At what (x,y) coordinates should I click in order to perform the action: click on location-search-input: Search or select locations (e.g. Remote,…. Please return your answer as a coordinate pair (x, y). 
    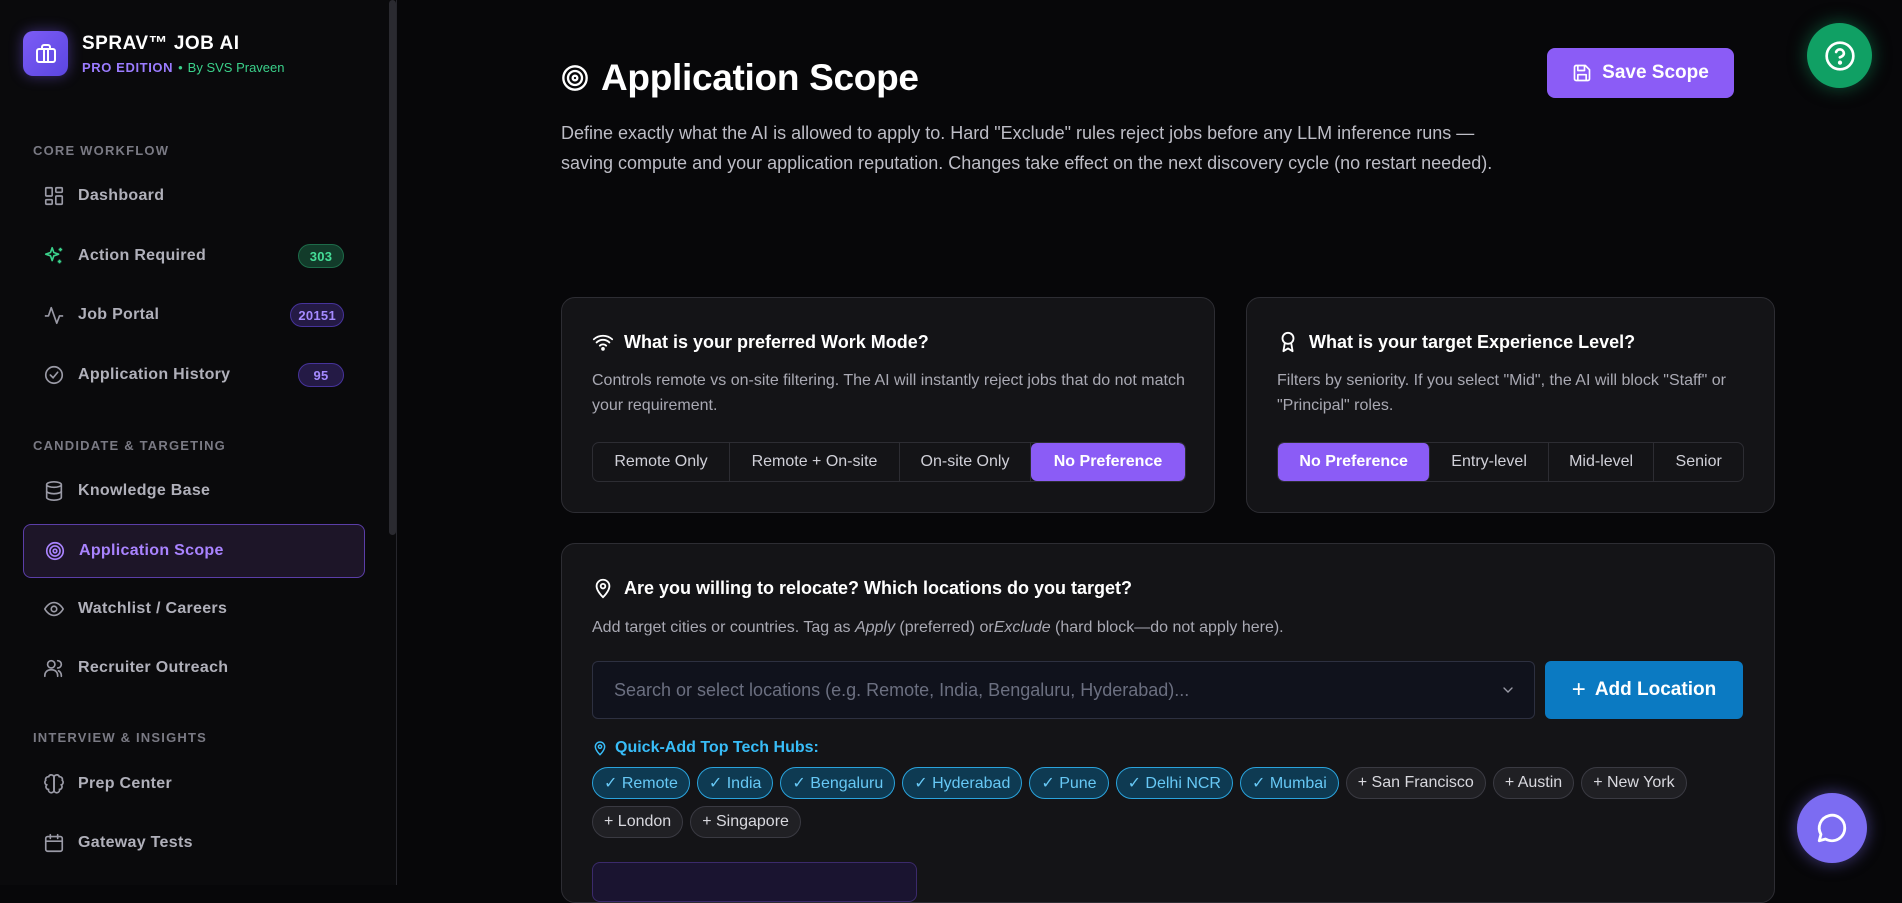
    Looking at the image, I should click on (1063, 690).